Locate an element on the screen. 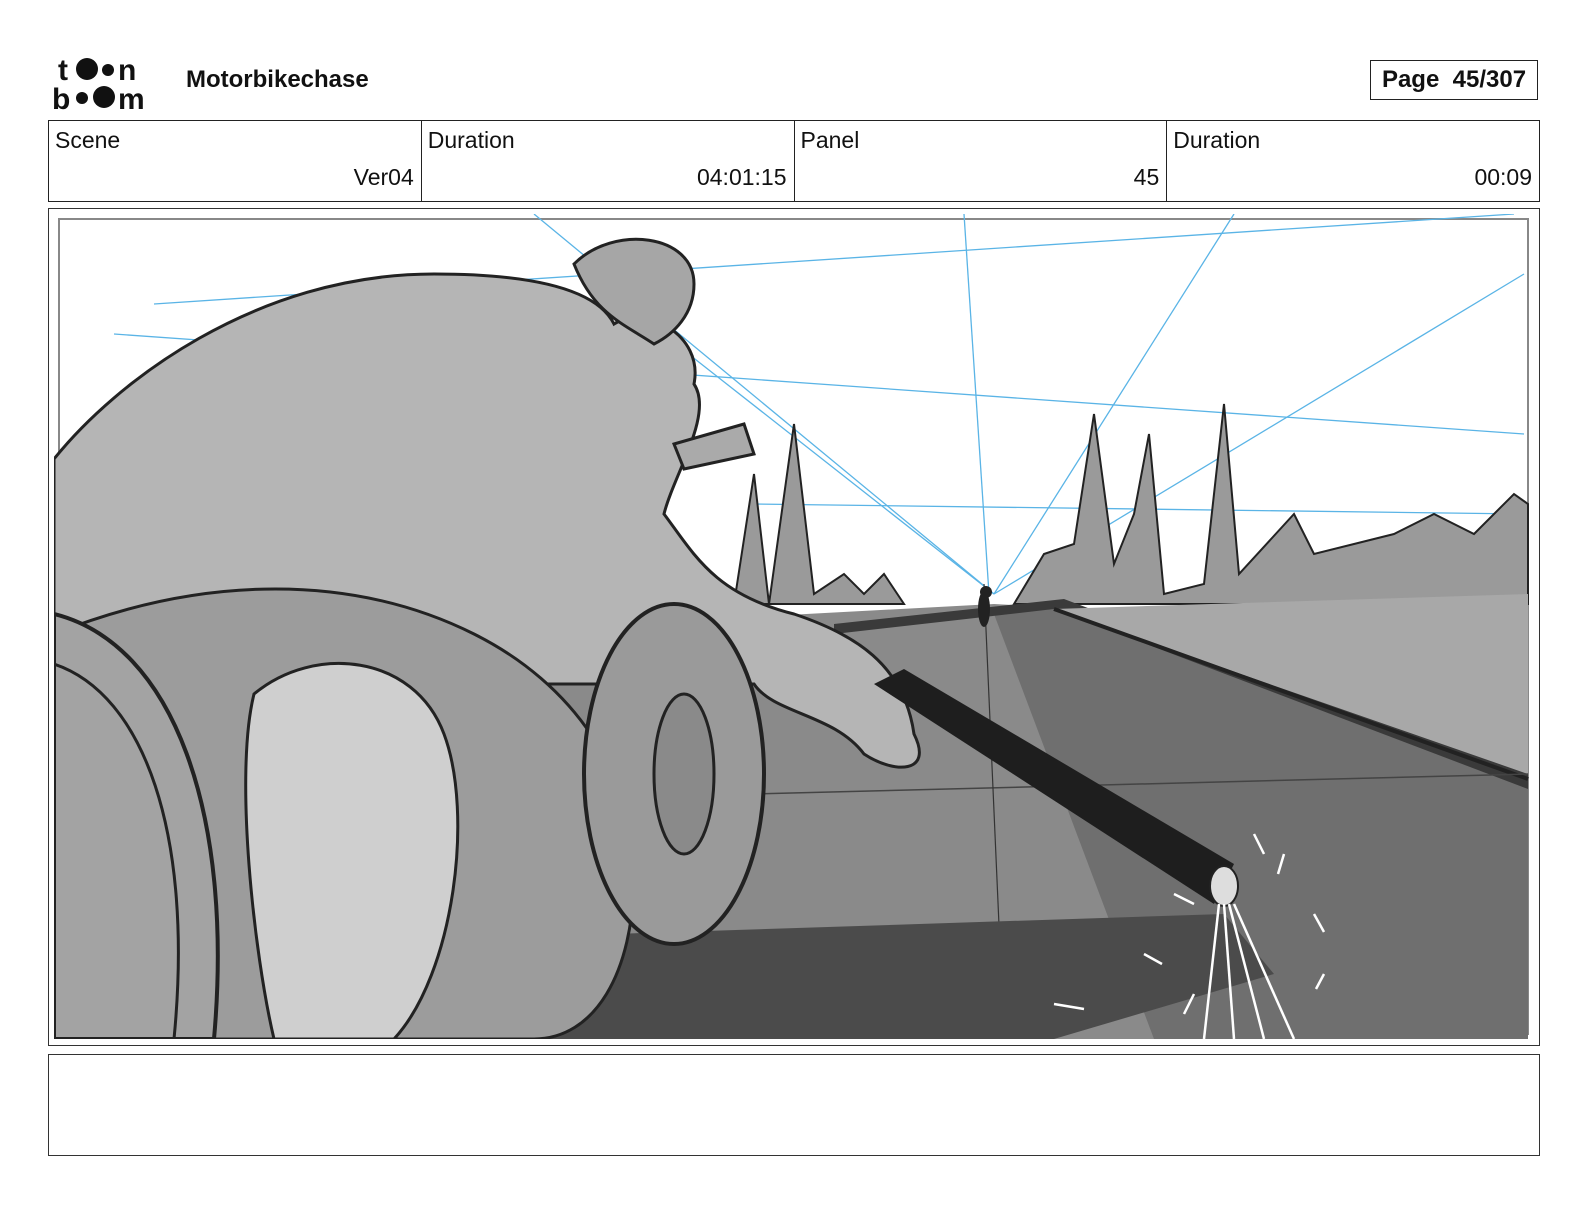  page-number: 45/307 is located at coordinates (1489, 79).